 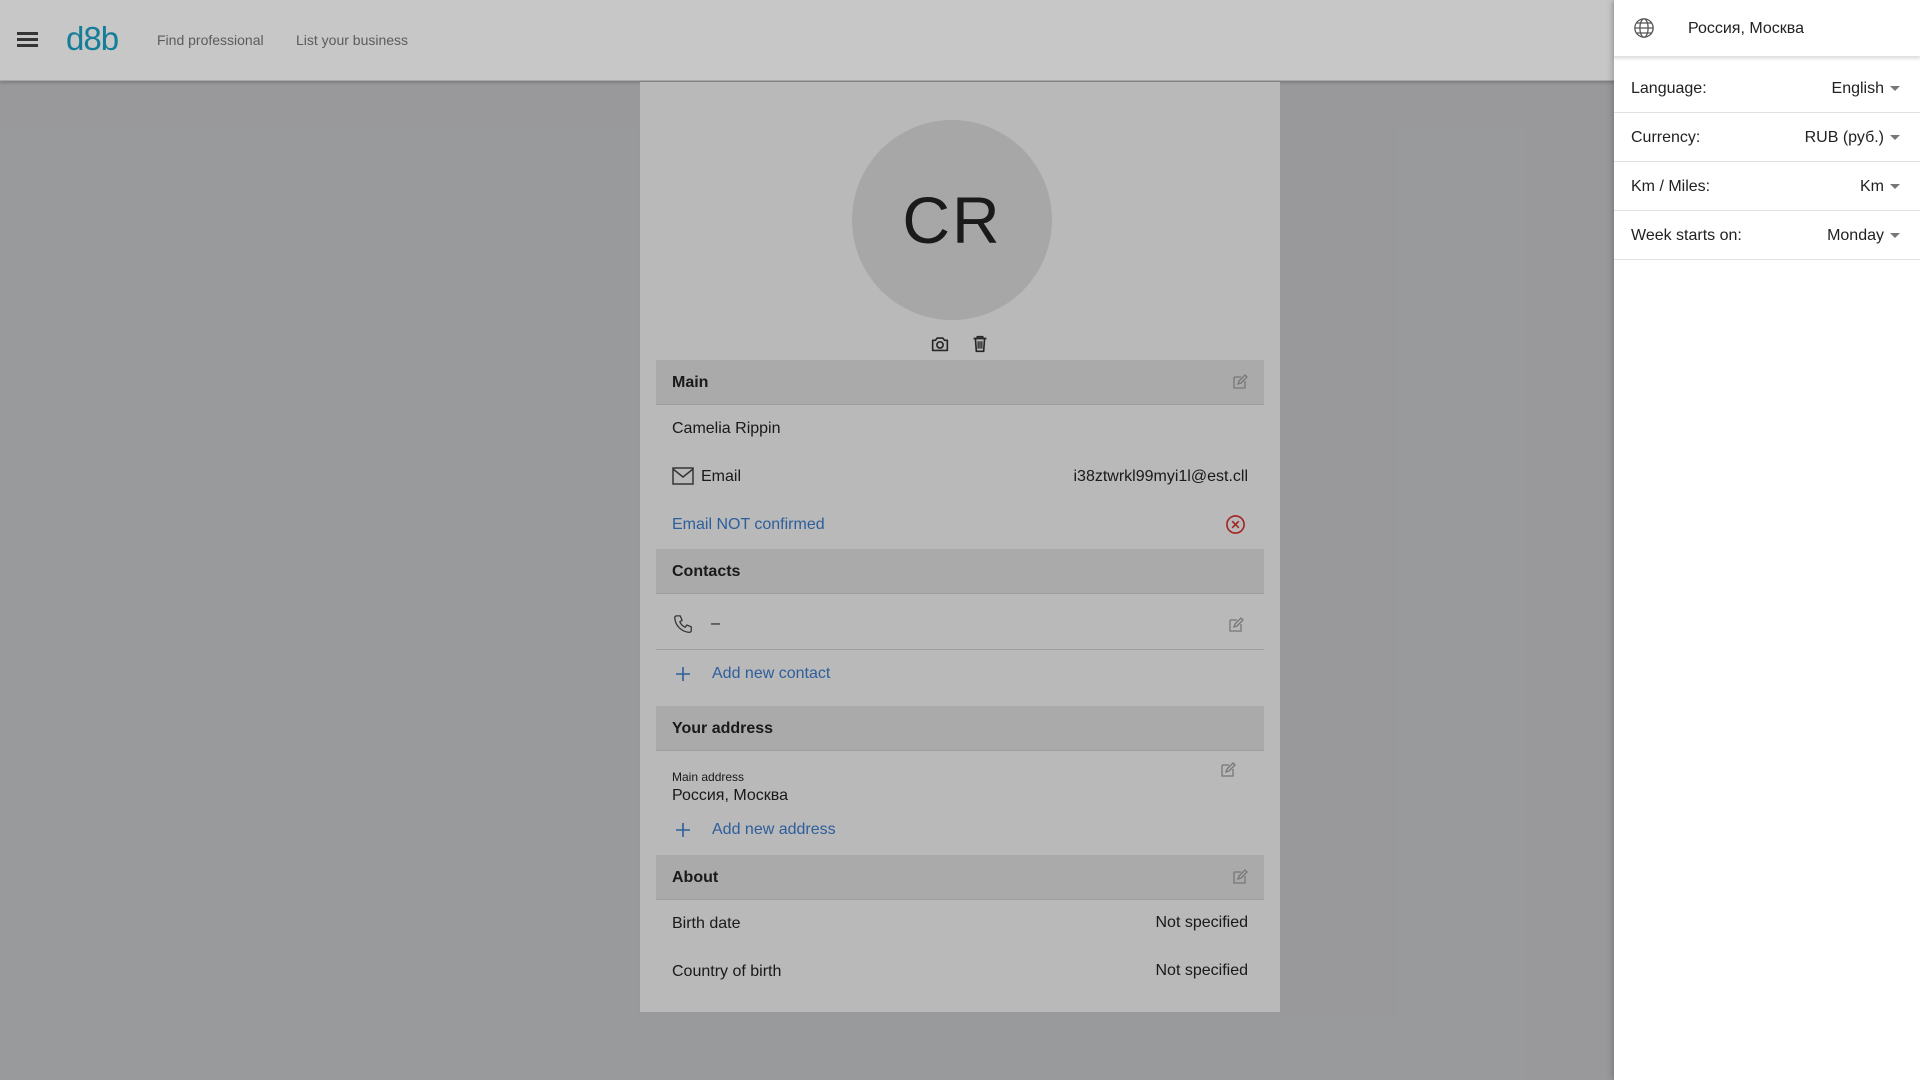 I want to click on setting-row-distance: Km / Miles: Km, so click(x=1767, y=186).